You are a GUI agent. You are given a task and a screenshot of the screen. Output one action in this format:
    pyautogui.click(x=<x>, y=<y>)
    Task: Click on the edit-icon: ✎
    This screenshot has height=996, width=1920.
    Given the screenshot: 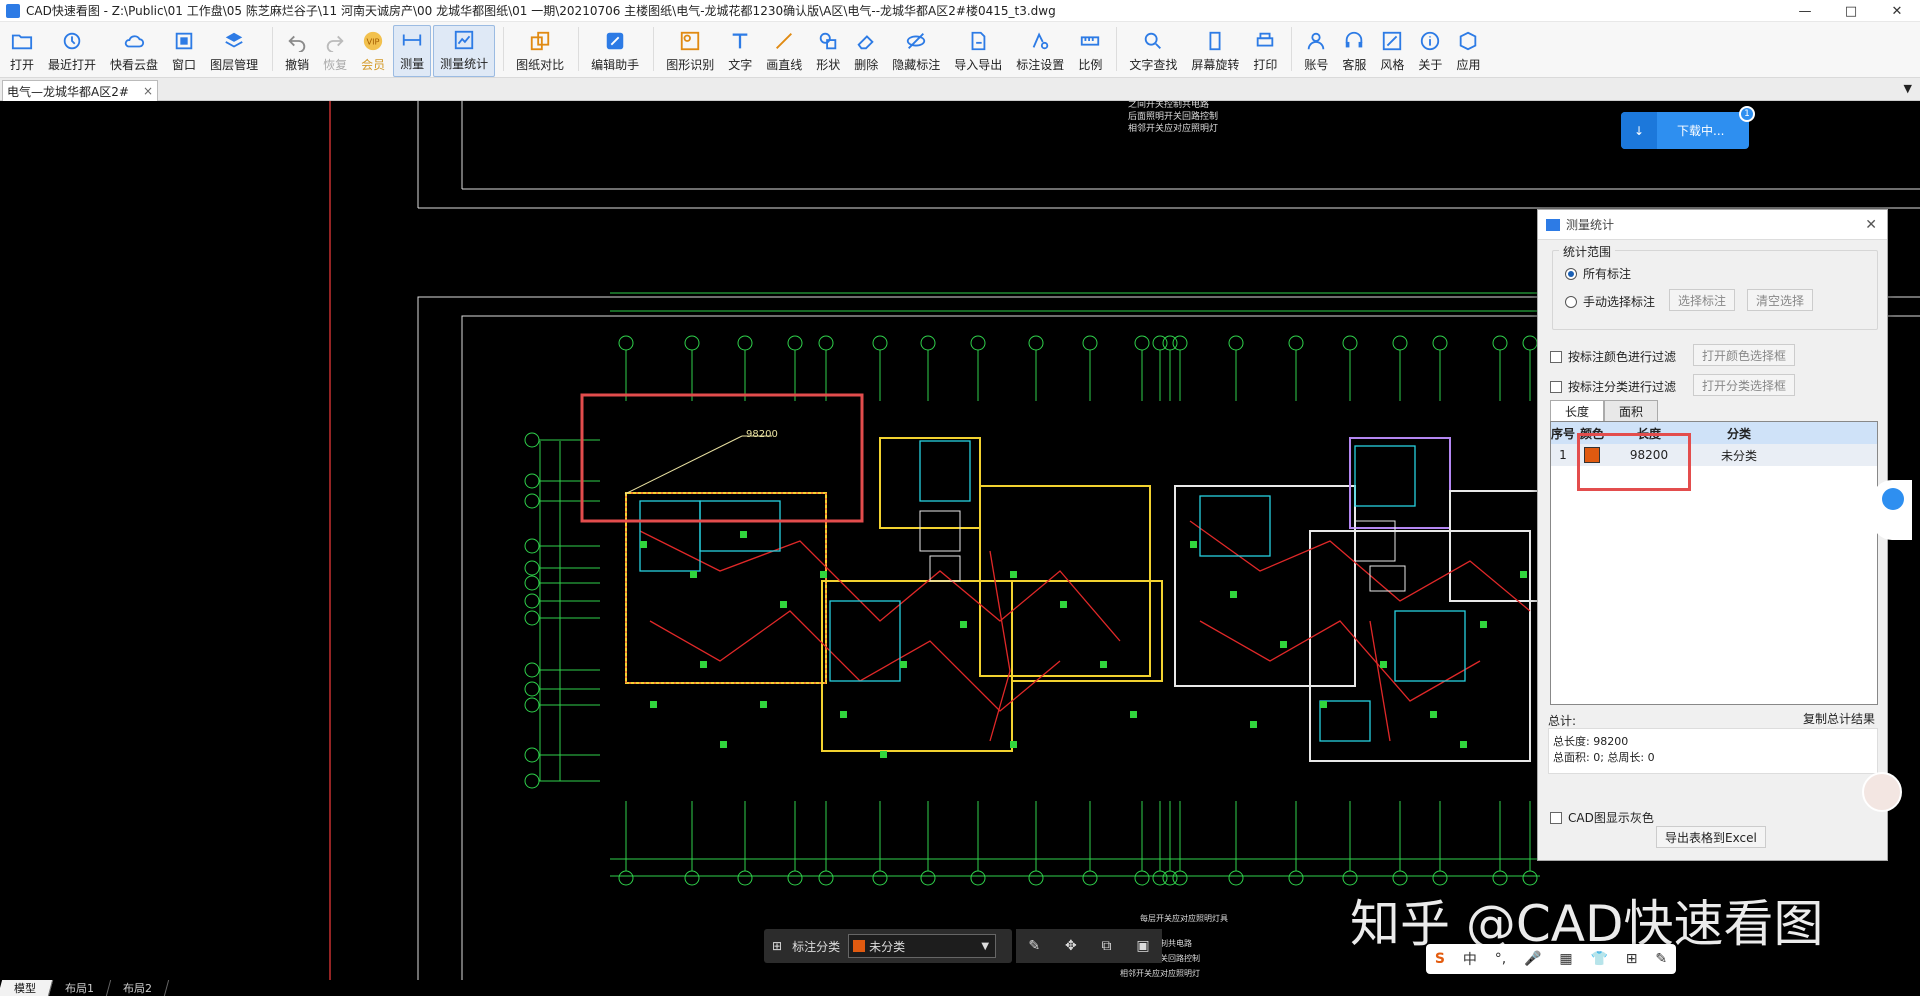 What is the action you would take?
    pyautogui.click(x=1034, y=946)
    